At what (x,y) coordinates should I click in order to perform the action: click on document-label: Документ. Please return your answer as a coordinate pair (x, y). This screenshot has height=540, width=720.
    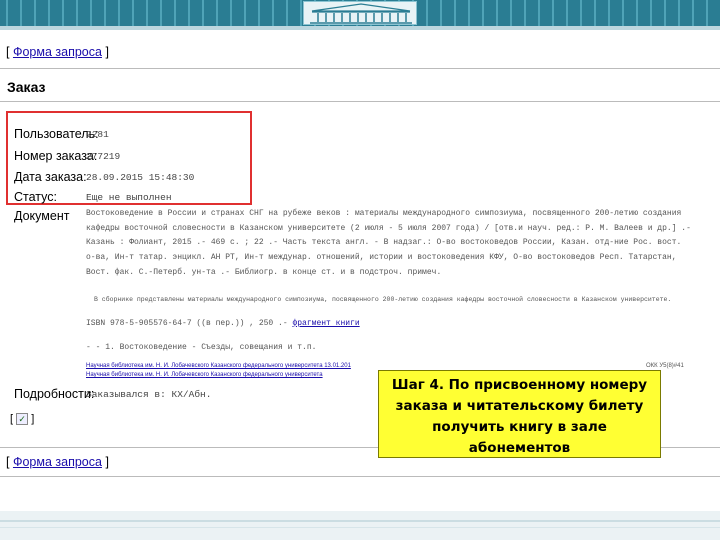
    Looking at the image, I should click on (42, 216).